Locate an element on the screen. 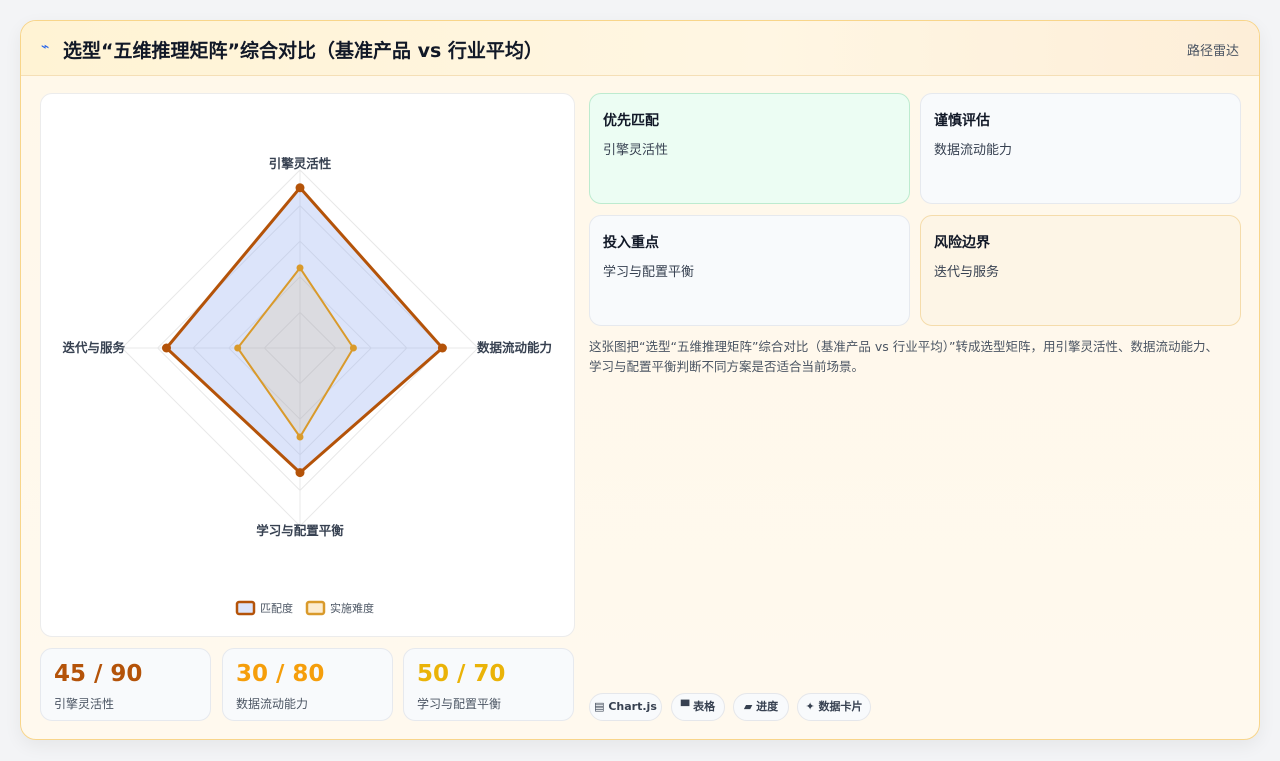 The image size is (1280, 761). stat-card: 30 / 80 数据流动能力 is located at coordinates (307, 684).